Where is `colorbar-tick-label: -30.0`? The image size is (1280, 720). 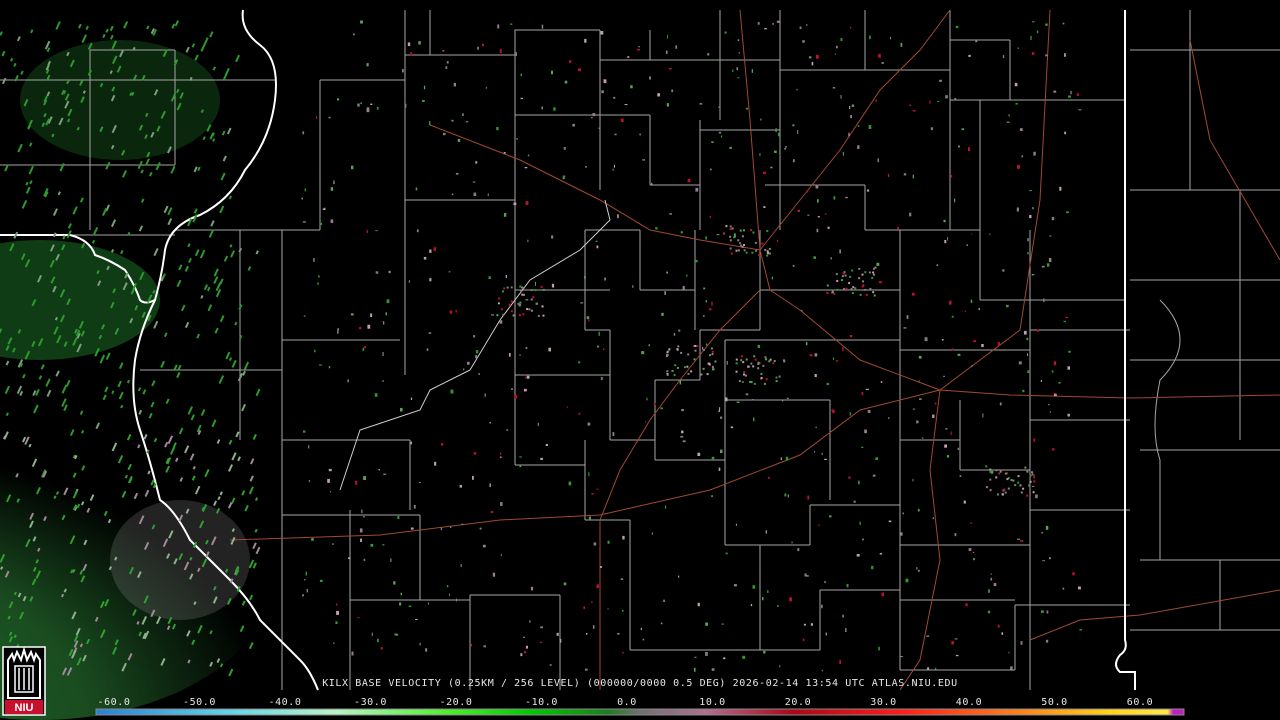
colorbar-tick-label: -30.0 is located at coordinates (370, 702).